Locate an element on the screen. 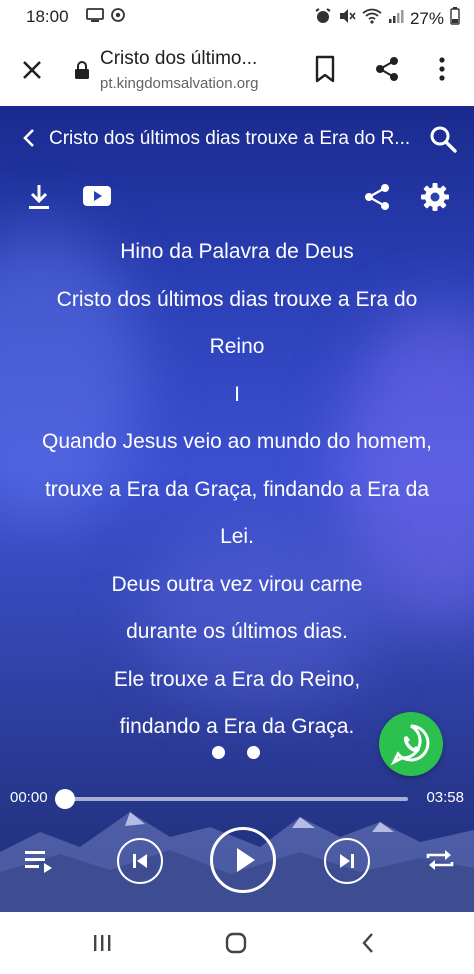 This screenshot has width=474, height=974. skip-previous-icon is located at coordinates (140, 861).